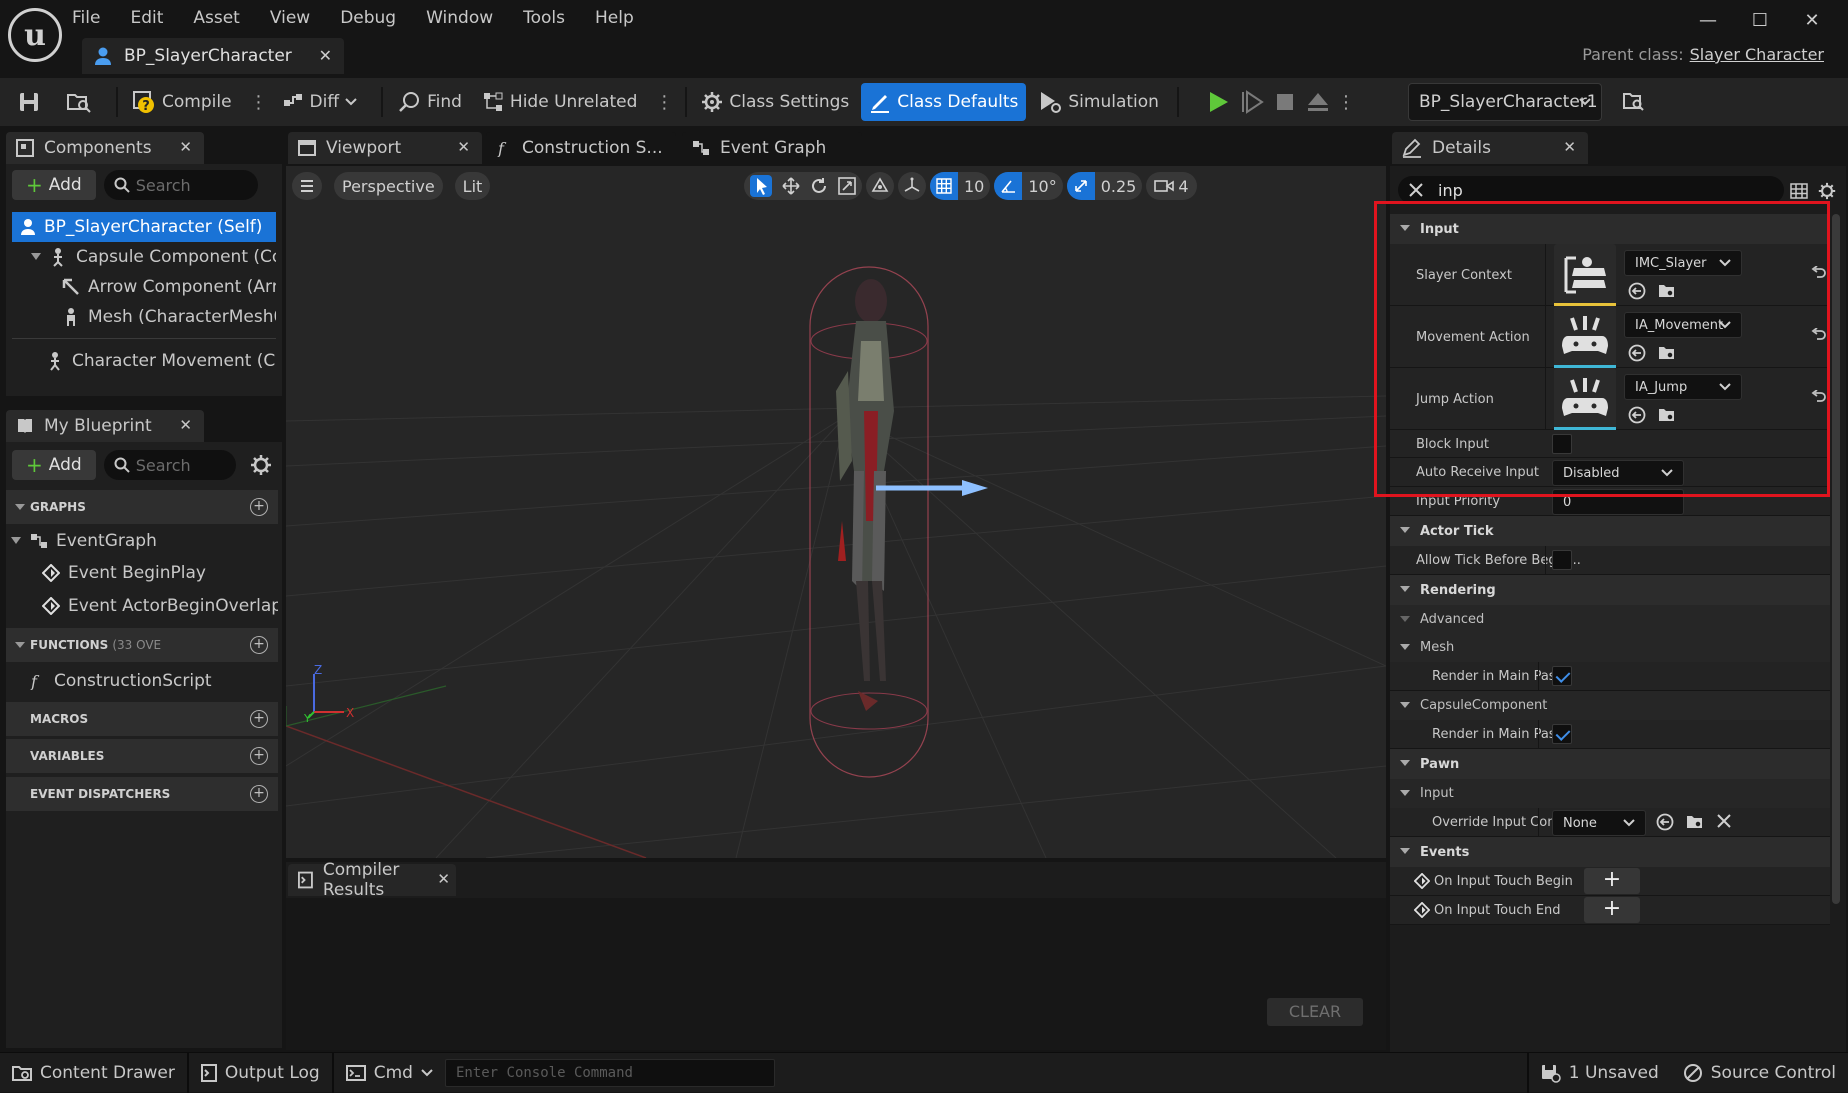 This screenshot has width=1848, height=1093. What do you see at coordinates (1812, 20) in the screenshot?
I see `close-window-icon: ✕` at bounding box center [1812, 20].